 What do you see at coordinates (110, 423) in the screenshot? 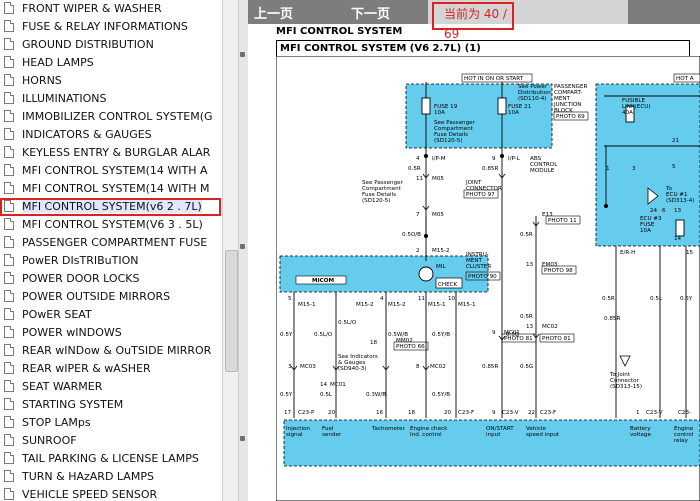
I see `tree-item: STOP LAMps` at bounding box center [110, 423].